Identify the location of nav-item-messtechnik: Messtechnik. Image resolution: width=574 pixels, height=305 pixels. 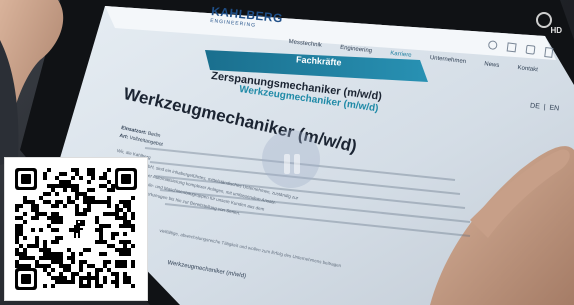
(305, 44).